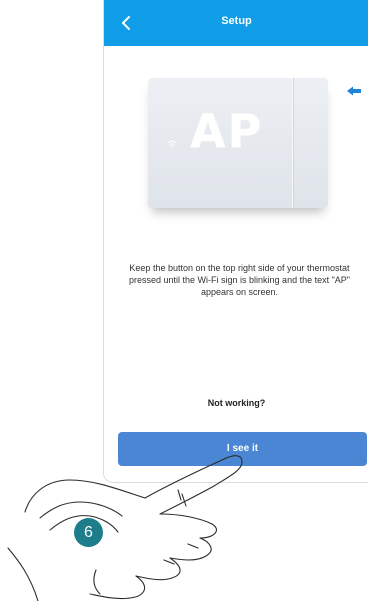  I want to click on not-working-link: Not working?, so click(236, 403).